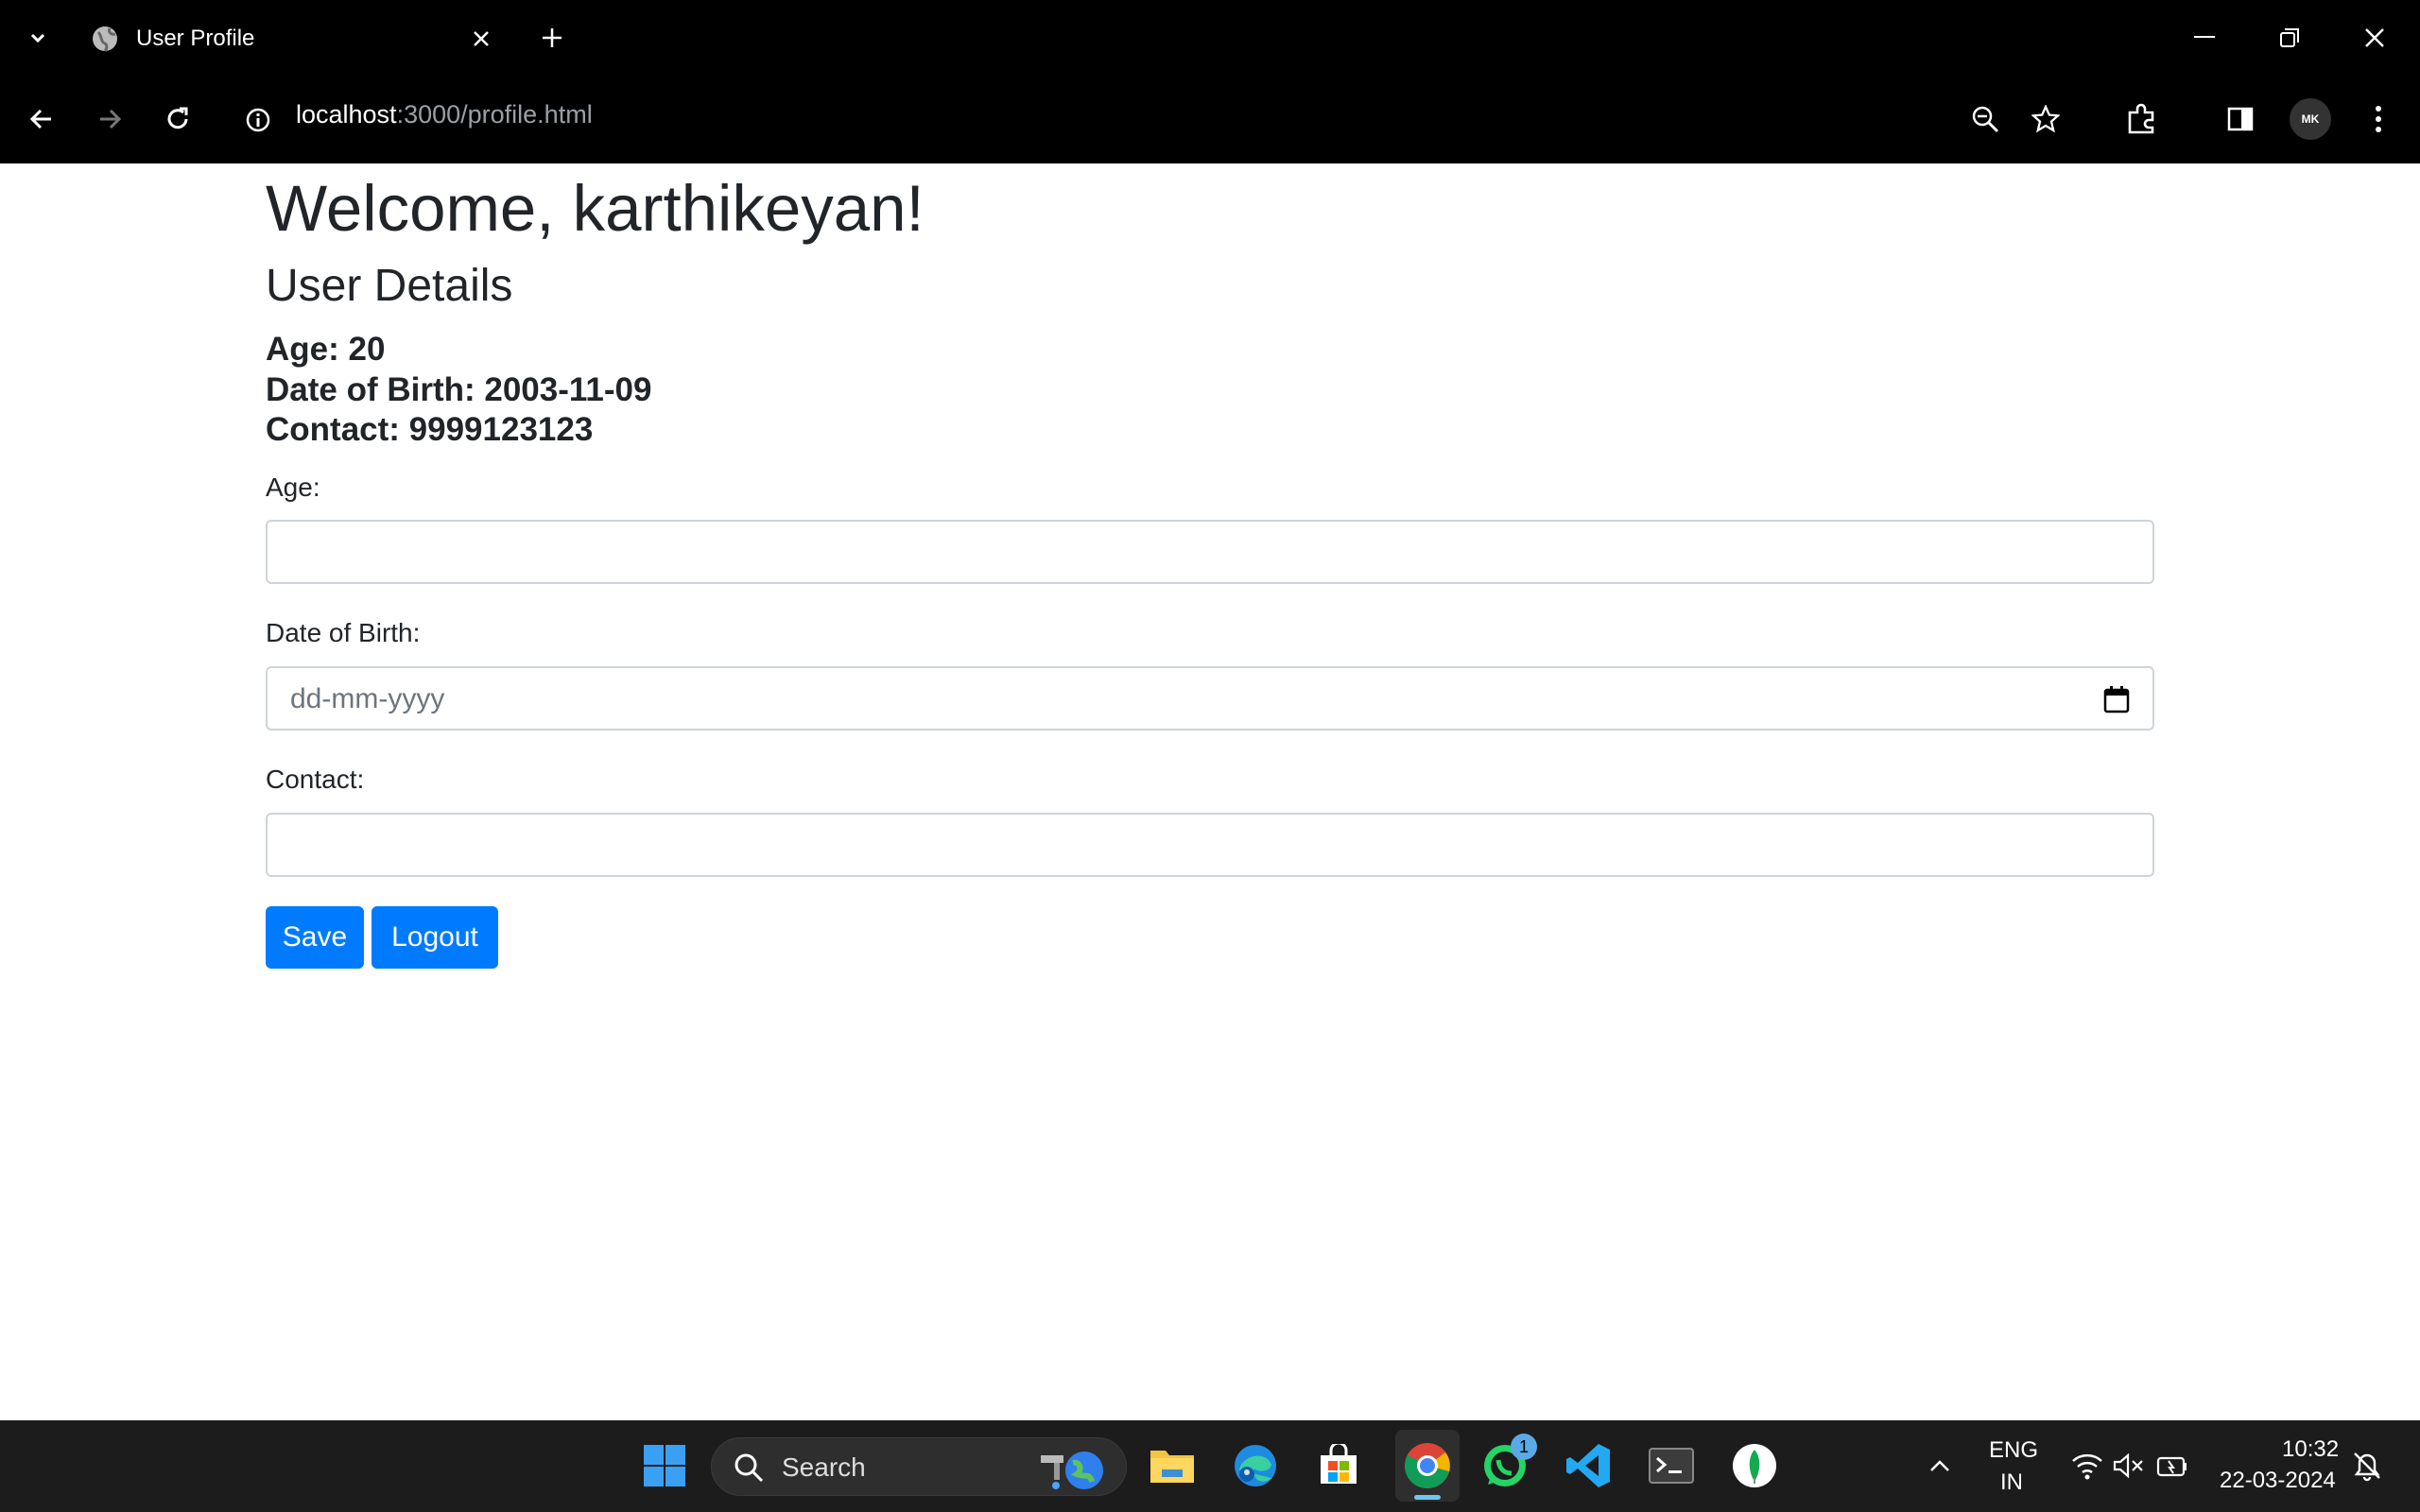 The image size is (2420, 1512). Describe the element at coordinates (1210, 845) in the screenshot. I see `contact-input` at that location.